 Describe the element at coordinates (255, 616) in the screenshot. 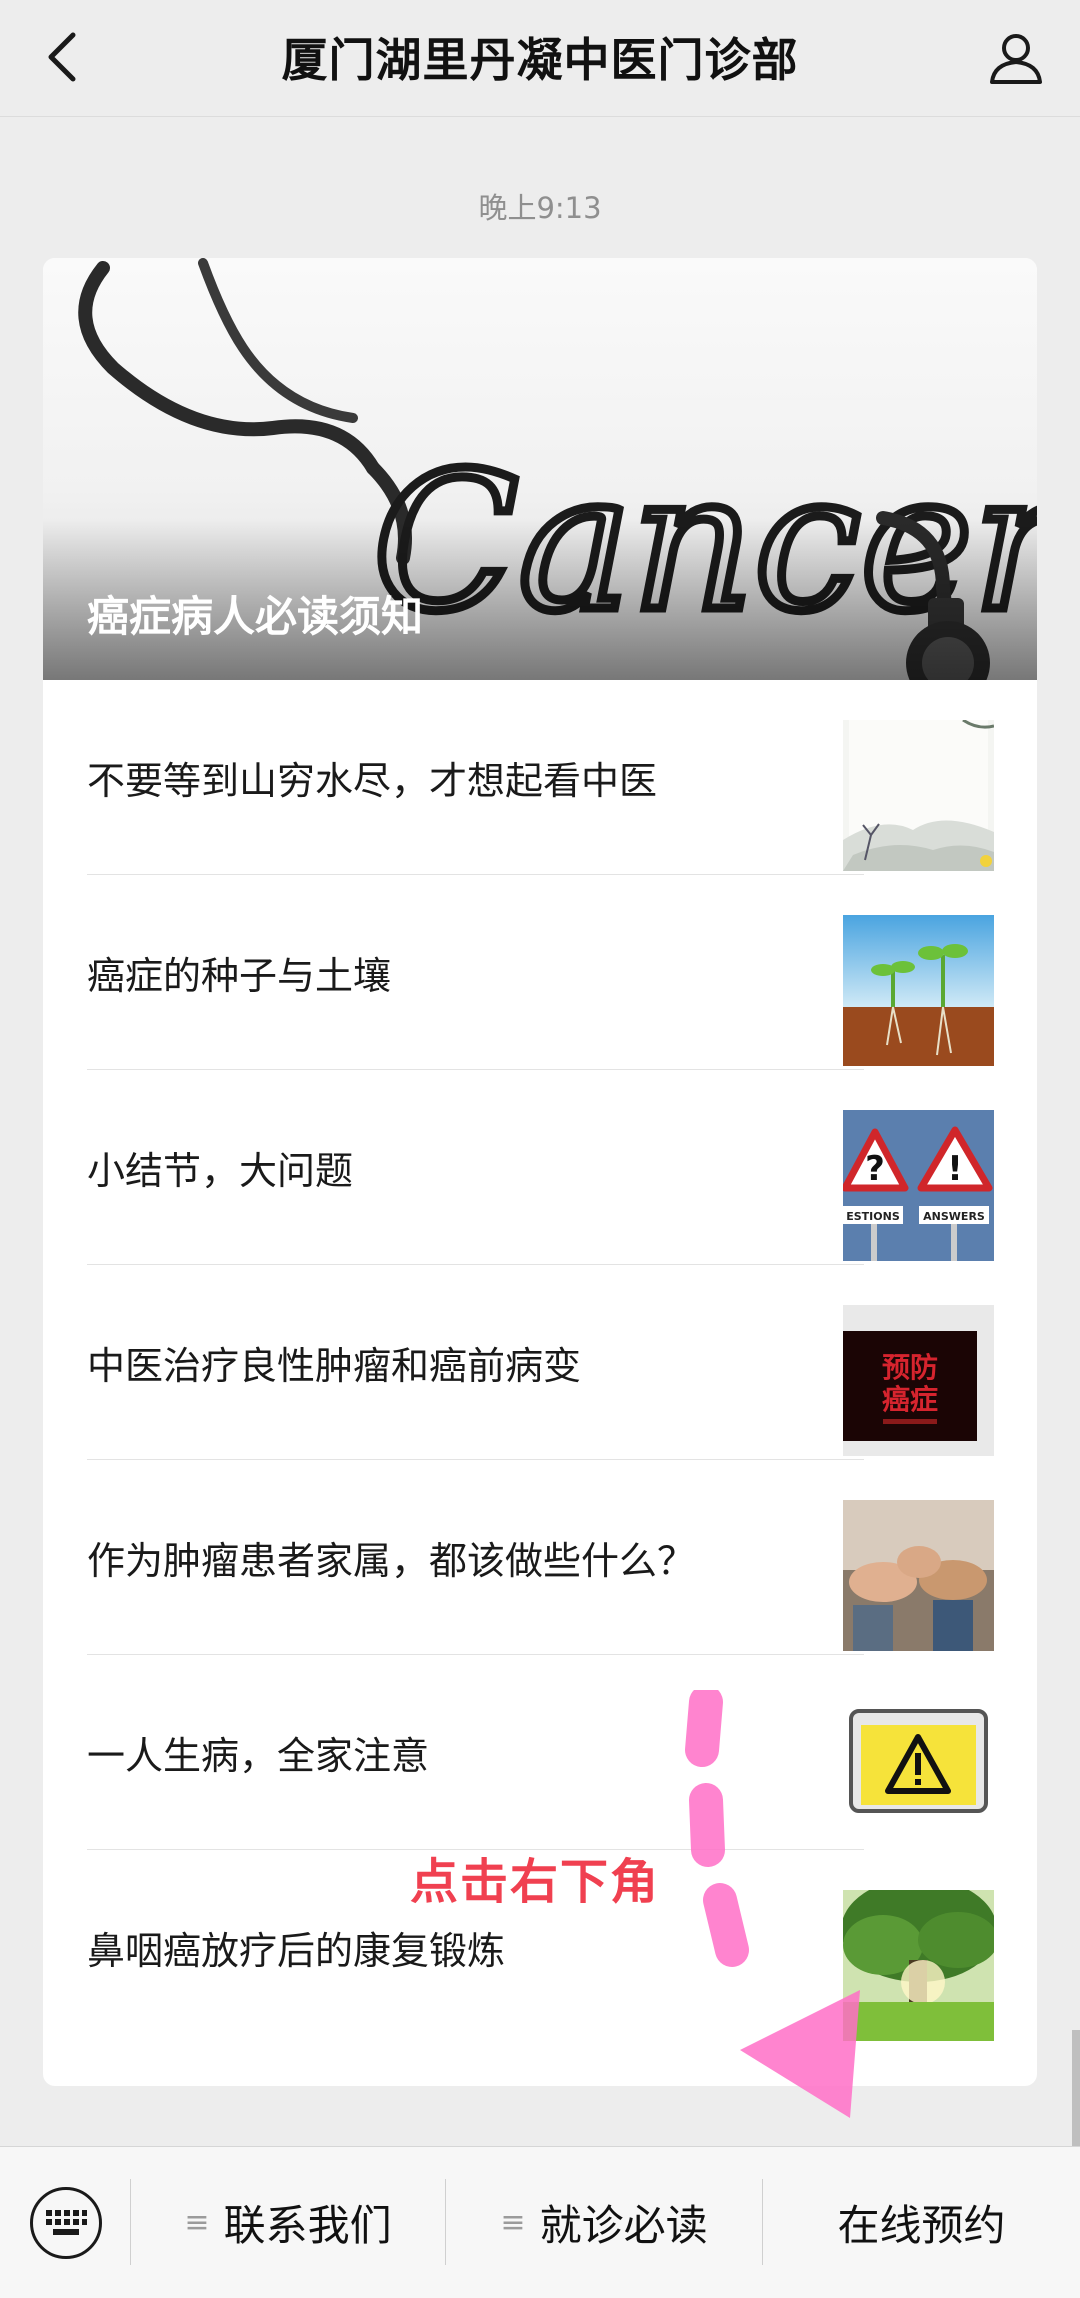

I see `cover-title: 癌症病人必读须知` at that location.